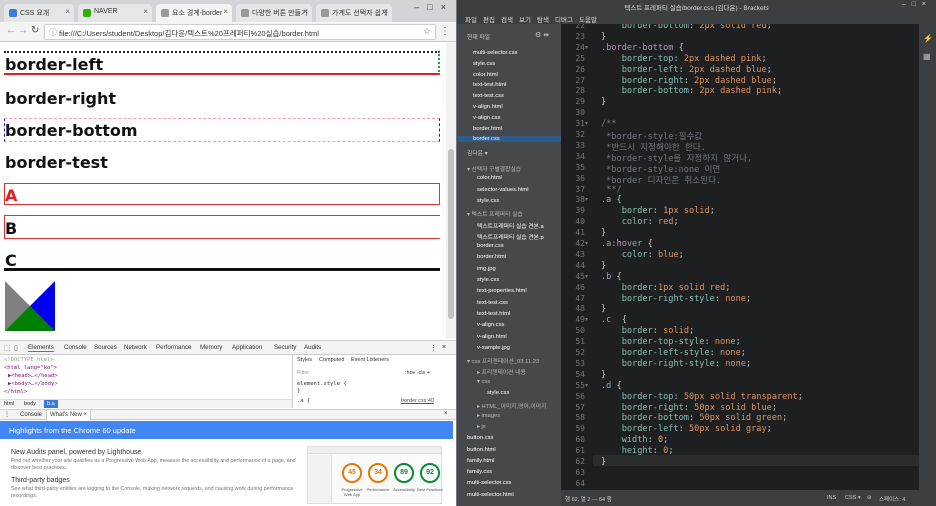 The image size is (936, 506). Describe the element at coordinates (490, 495) in the screenshot. I see `tree-item: multi-selector.html` at that location.